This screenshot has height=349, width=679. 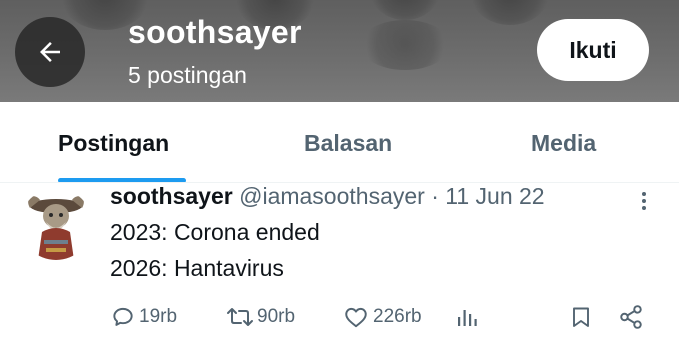 What do you see at coordinates (215, 32) in the screenshot?
I see `profile-name: soothsayer` at bounding box center [215, 32].